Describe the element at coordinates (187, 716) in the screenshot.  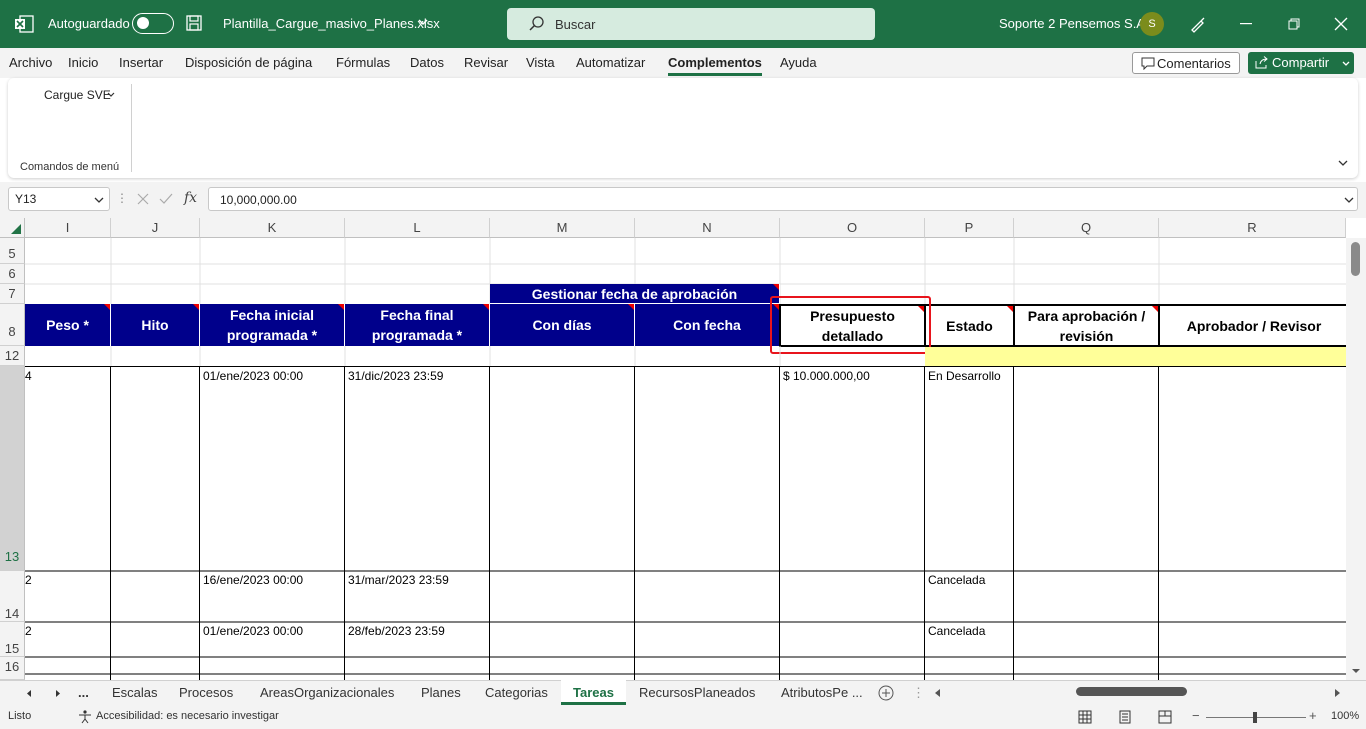
I see `accessibility-status: Accesibilidad: es necesario investigar` at that location.